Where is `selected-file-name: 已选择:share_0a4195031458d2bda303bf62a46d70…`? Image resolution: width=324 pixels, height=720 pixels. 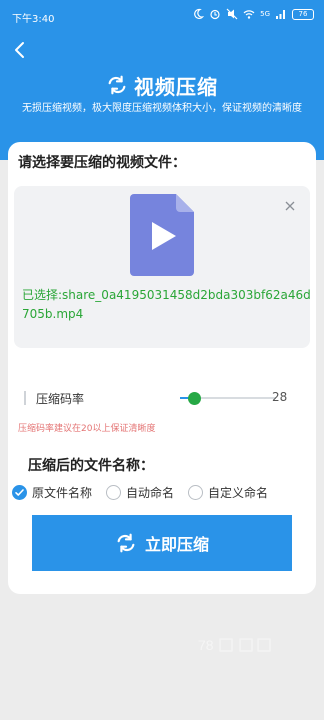
selected-file-name: 已选择:share_0a4195031458d2bda303bf62a46d70… is located at coordinates (167, 305).